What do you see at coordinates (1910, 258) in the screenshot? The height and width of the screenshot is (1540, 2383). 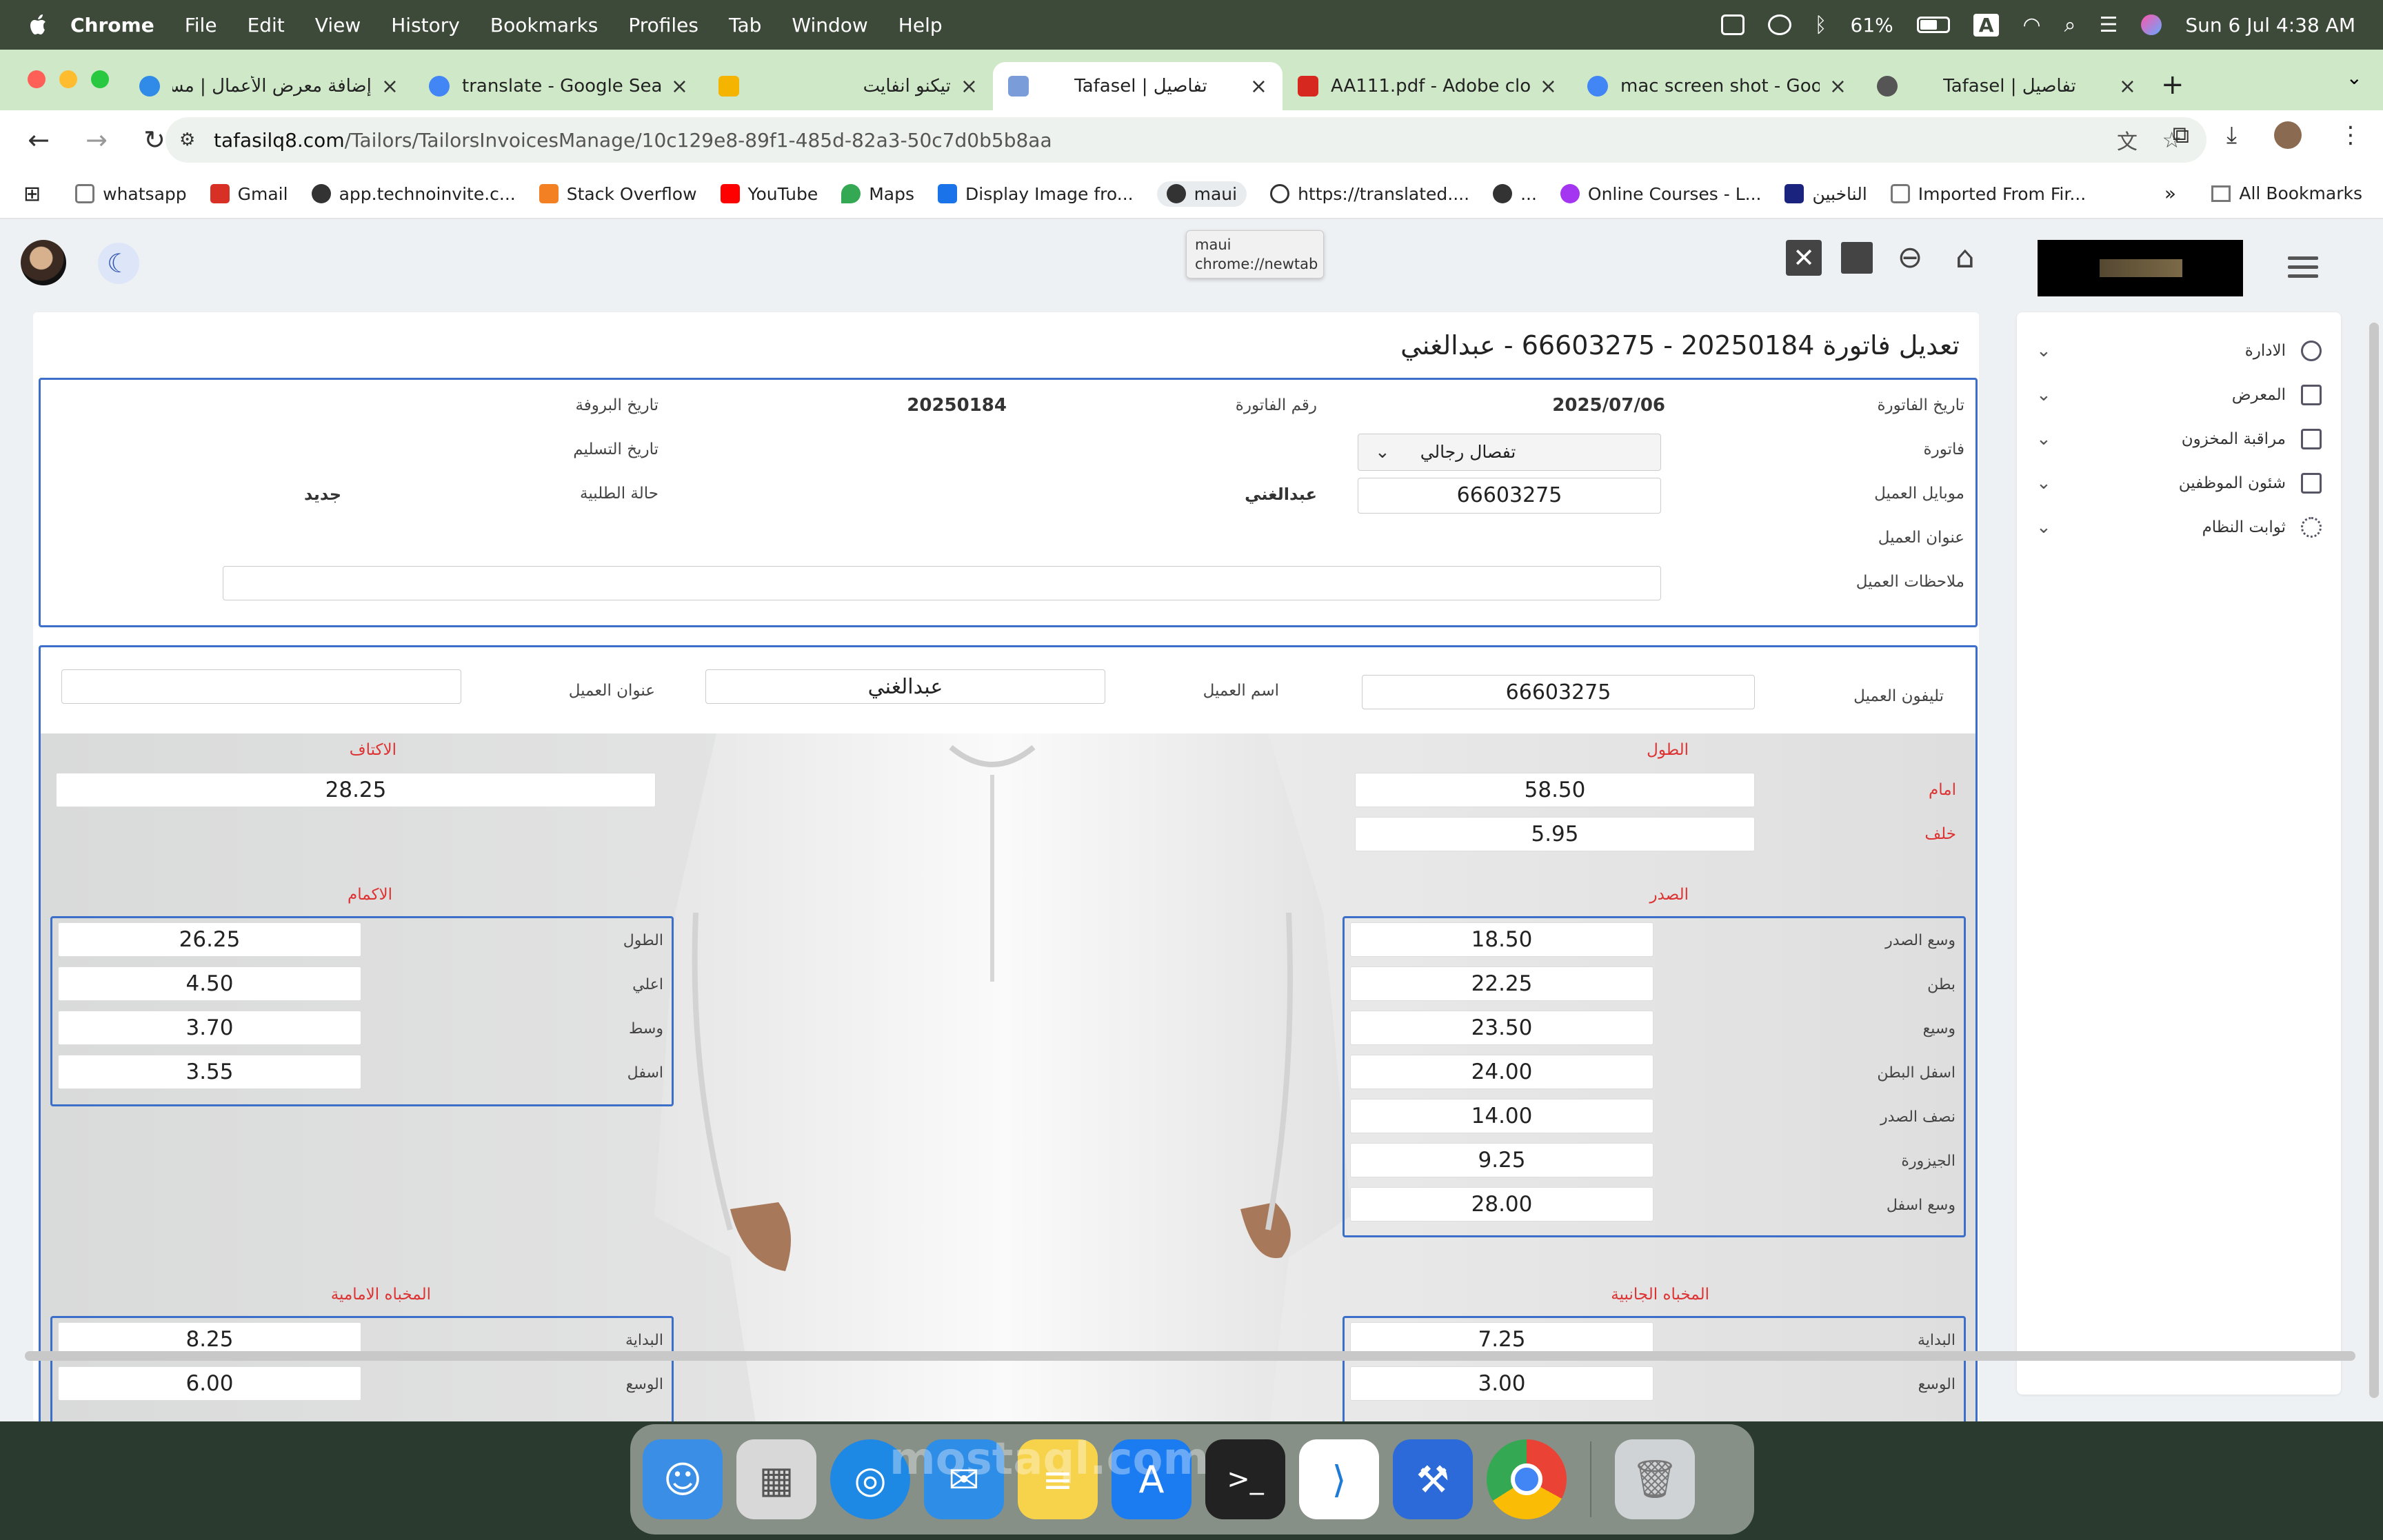 I see `back-circle-icon: ⊖` at bounding box center [1910, 258].